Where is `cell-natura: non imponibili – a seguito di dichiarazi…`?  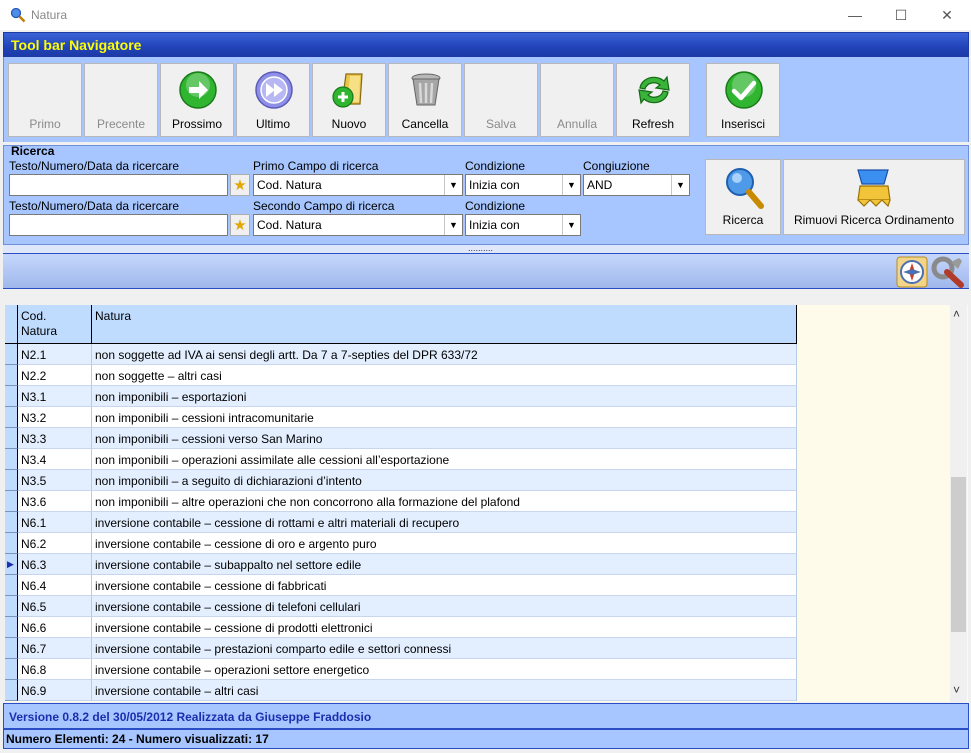
cell-natura: non imponibili – a seguito di dichiarazi… is located at coordinates (444, 480).